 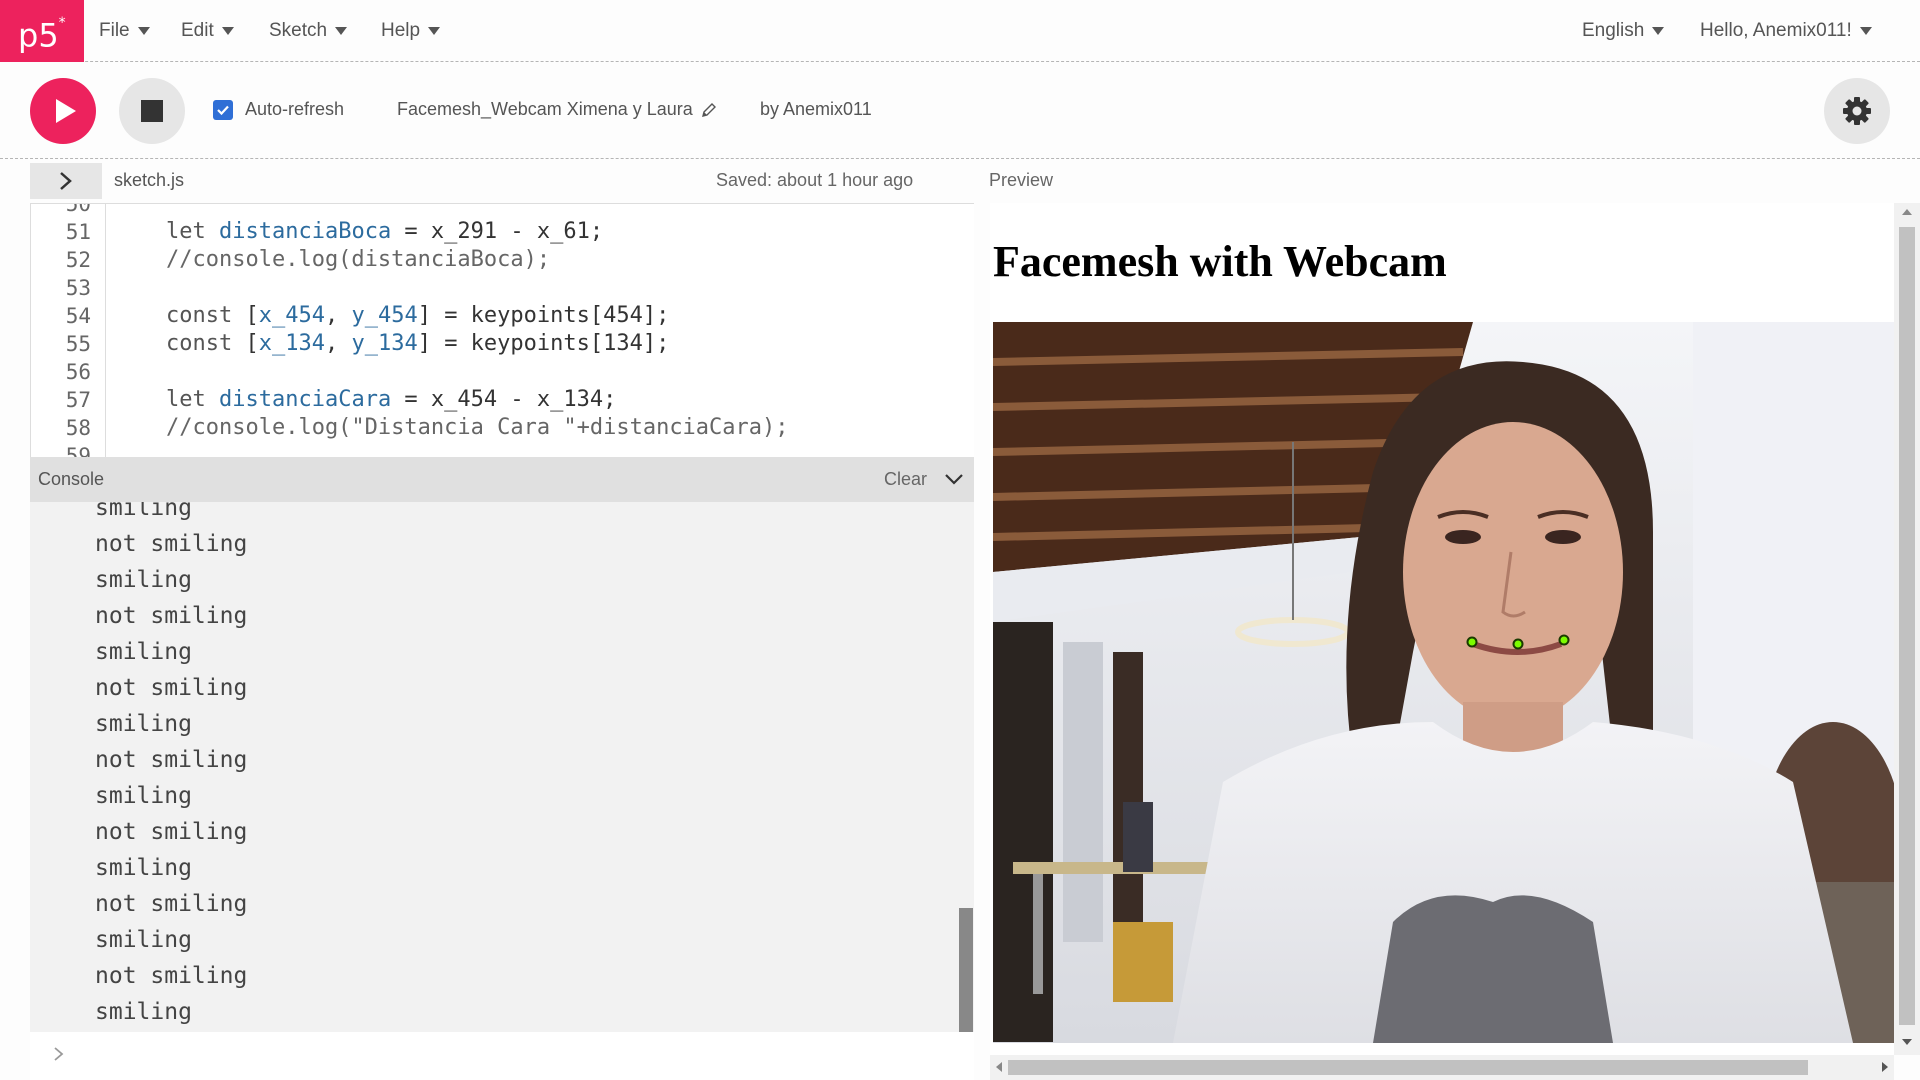 I want to click on scroll-down-icon, so click(x=1907, y=1042).